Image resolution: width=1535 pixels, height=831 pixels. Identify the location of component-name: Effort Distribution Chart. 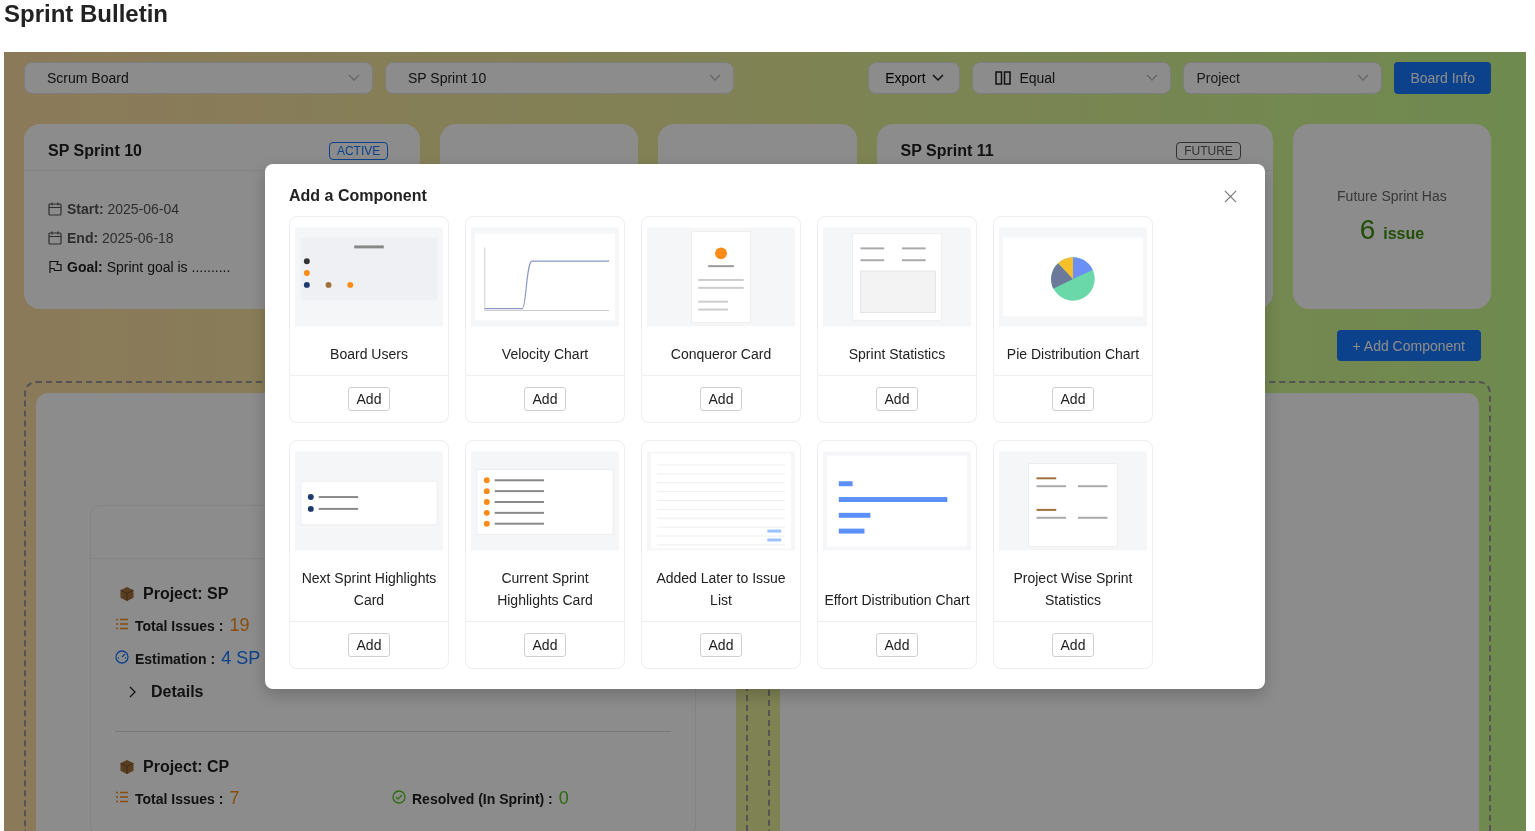
(897, 600).